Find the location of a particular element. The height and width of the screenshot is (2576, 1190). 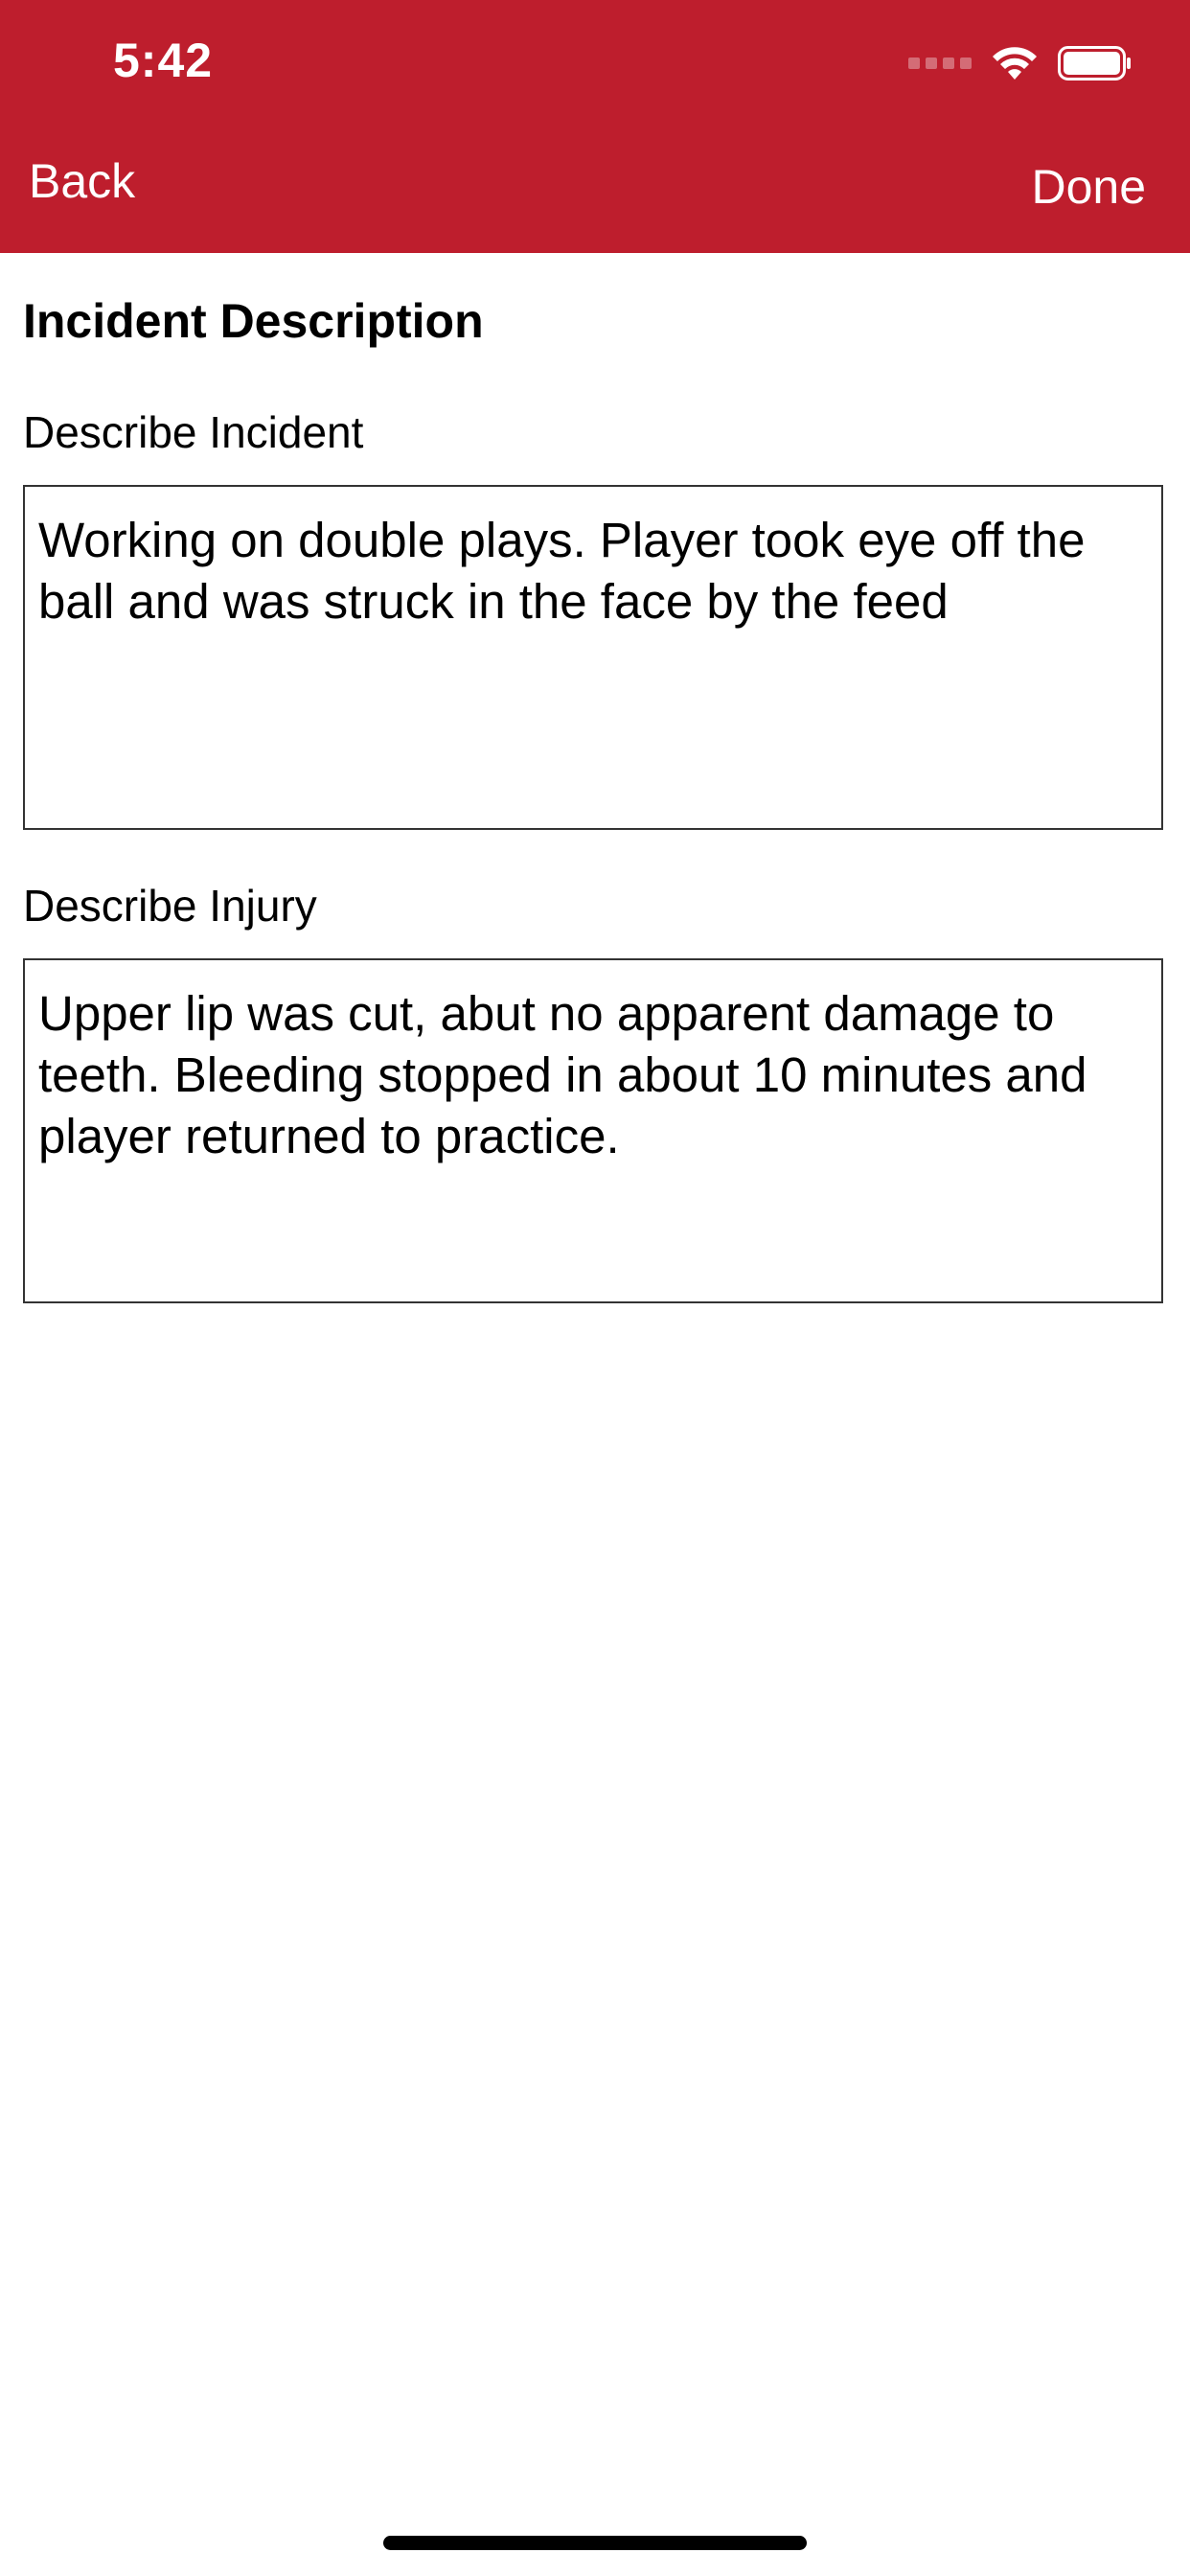

battery-icon is located at coordinates (1095, 63).